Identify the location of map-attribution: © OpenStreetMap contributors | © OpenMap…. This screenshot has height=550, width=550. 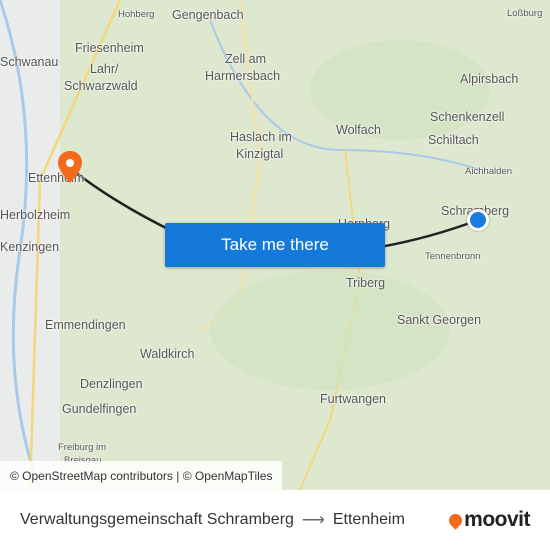
(141, 475).